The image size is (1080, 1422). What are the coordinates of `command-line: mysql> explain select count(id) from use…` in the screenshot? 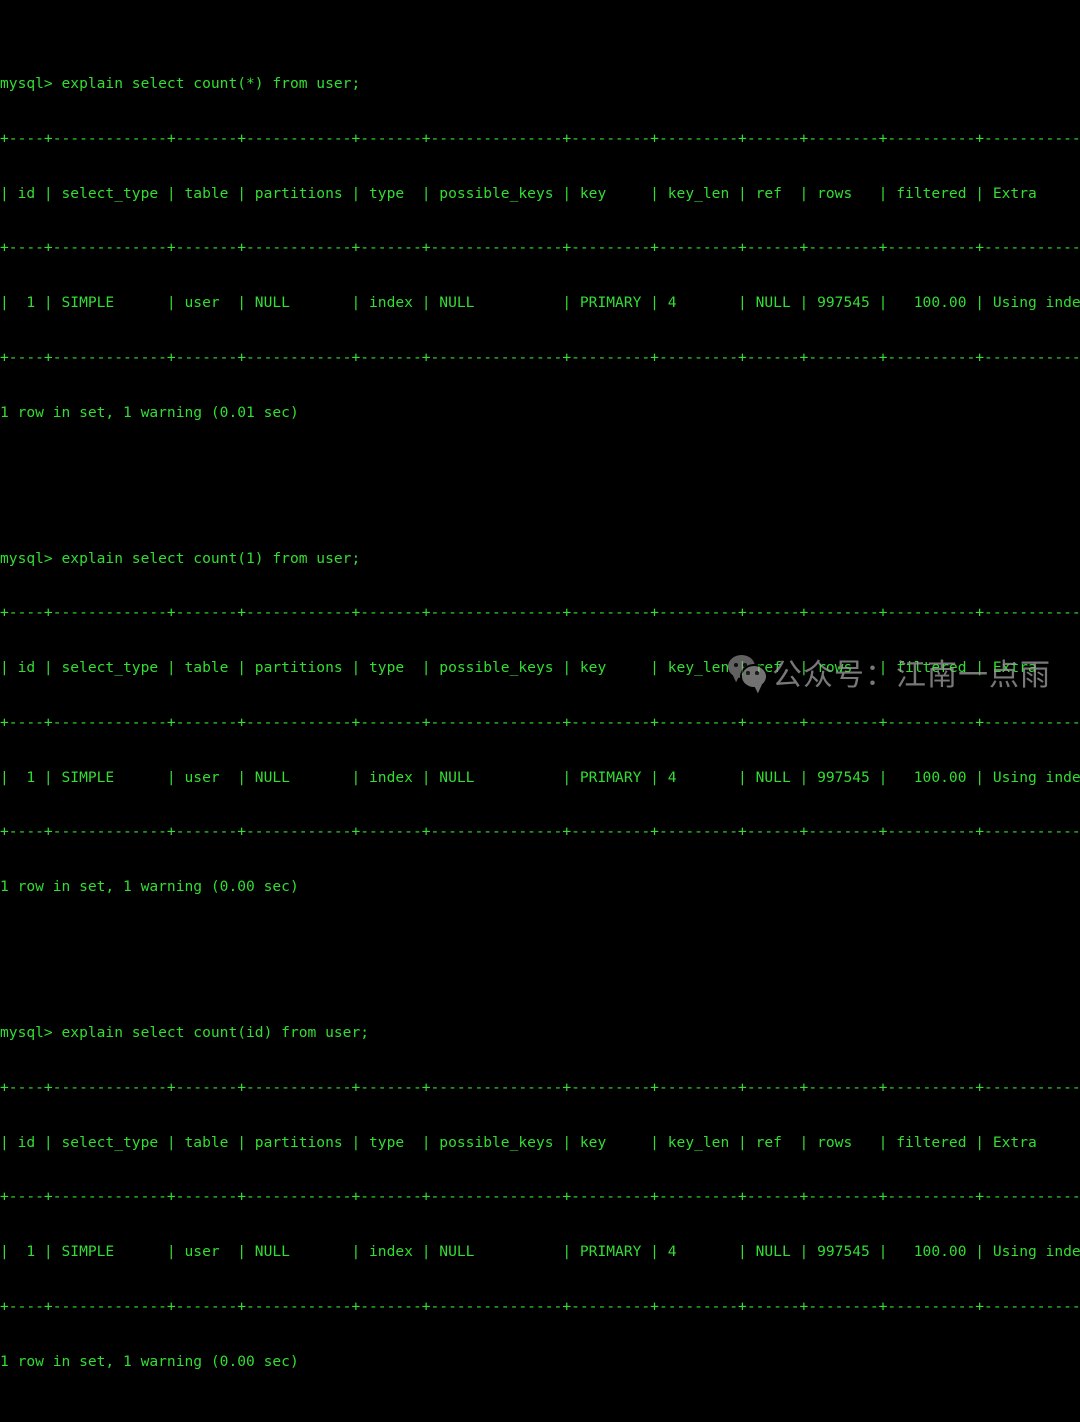 It's located at (185, 1032).